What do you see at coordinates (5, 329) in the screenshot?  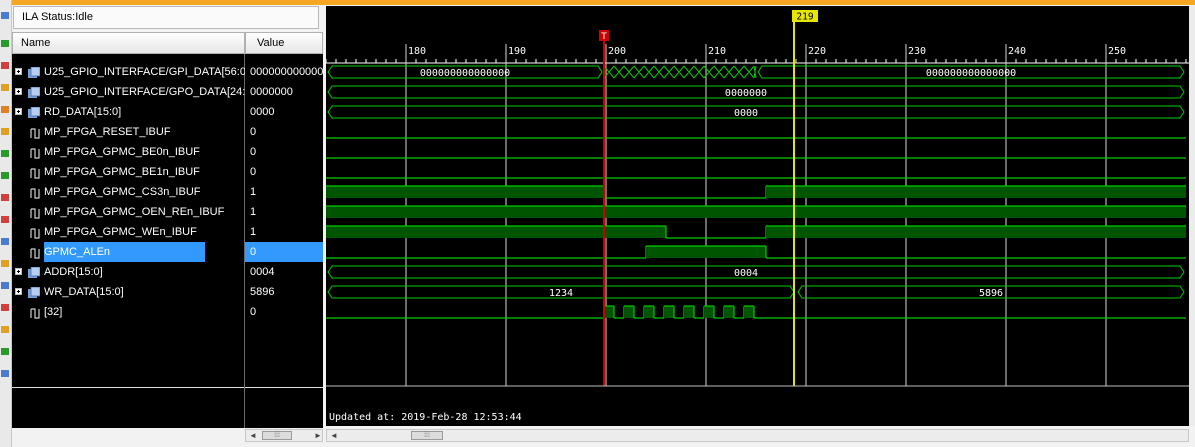 I see `settings-icon` at bounding box center [5, 329].